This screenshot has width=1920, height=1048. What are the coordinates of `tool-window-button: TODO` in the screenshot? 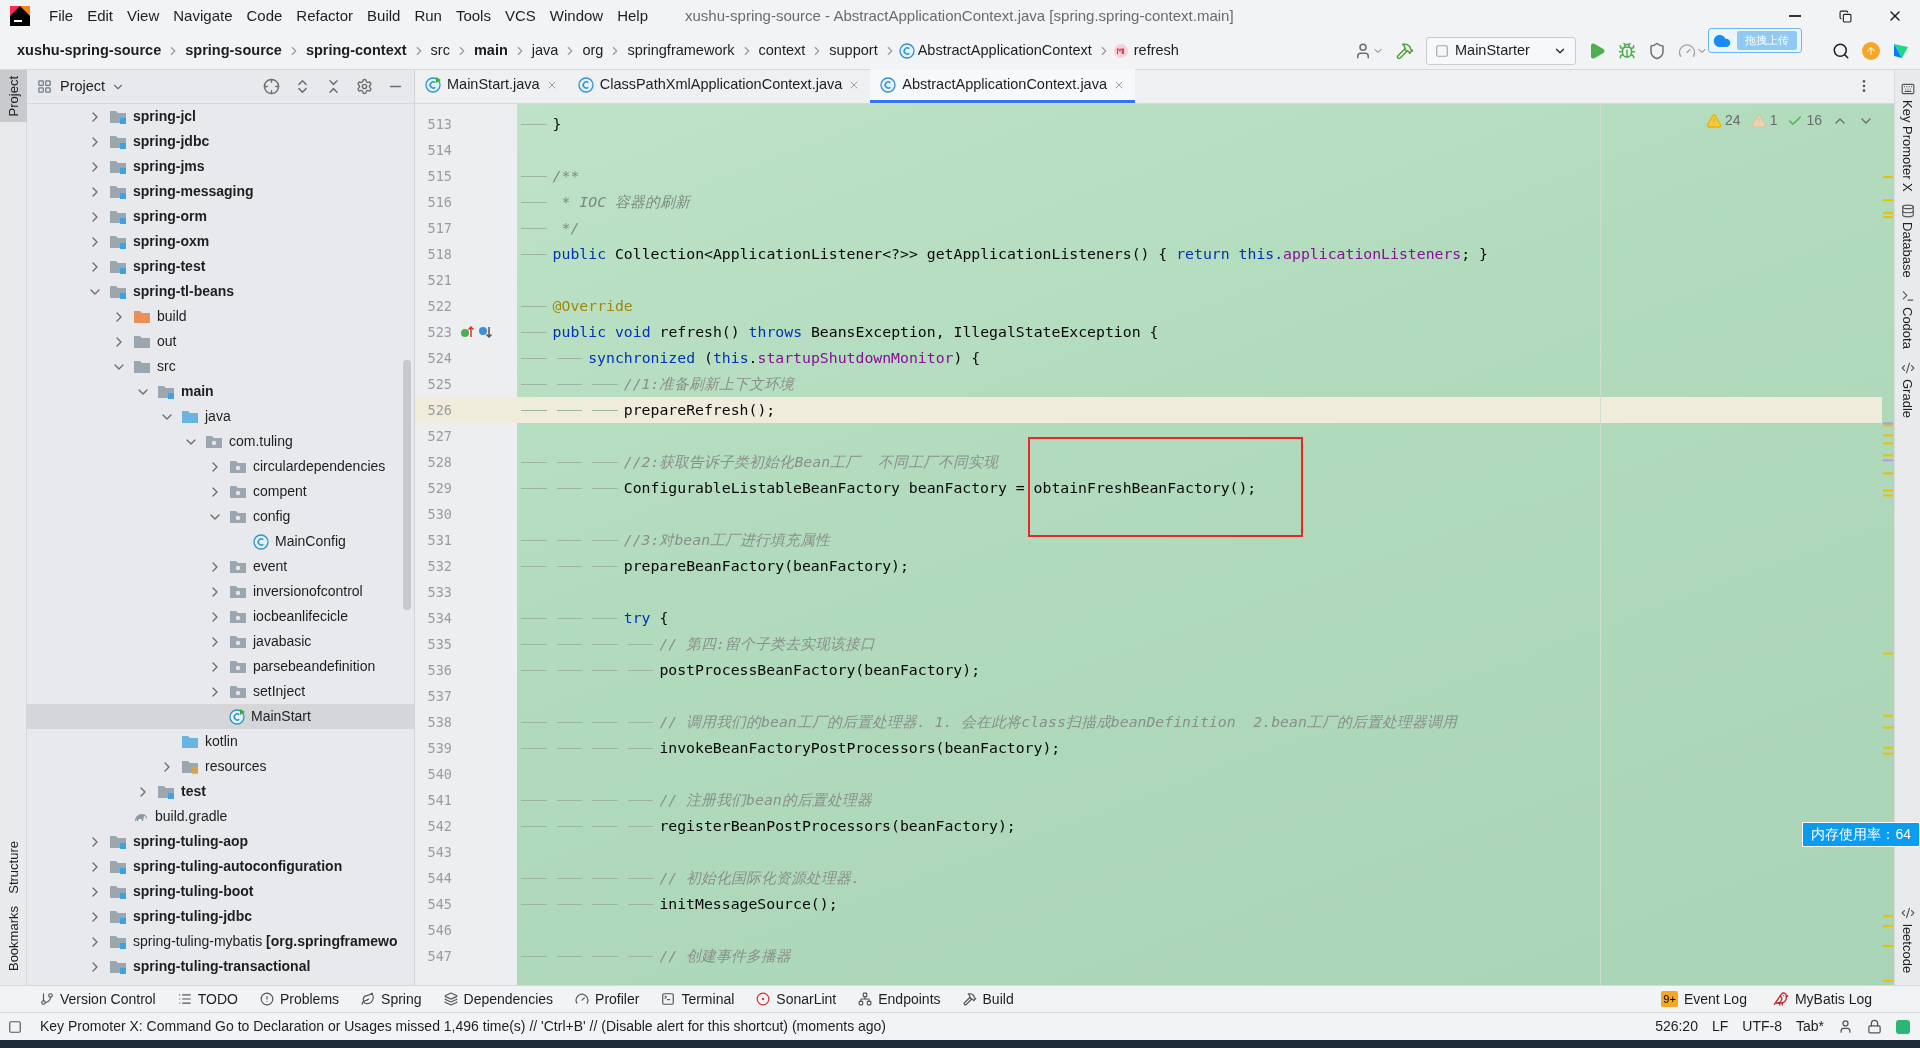 It's located at (207, 999).